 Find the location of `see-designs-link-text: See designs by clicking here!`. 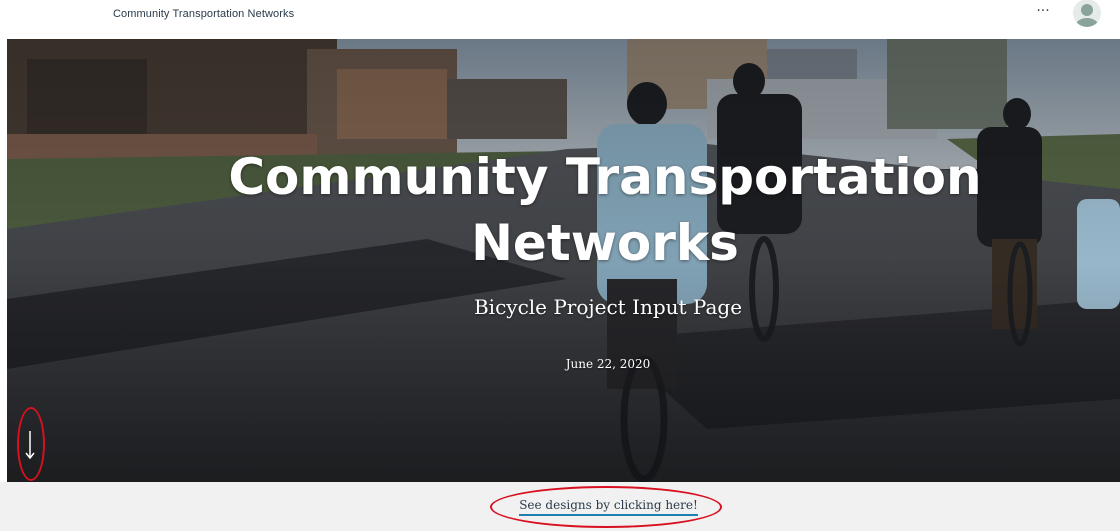

see-designs-link-text: See designs by clicking here! is located at coordinates (608, 507).